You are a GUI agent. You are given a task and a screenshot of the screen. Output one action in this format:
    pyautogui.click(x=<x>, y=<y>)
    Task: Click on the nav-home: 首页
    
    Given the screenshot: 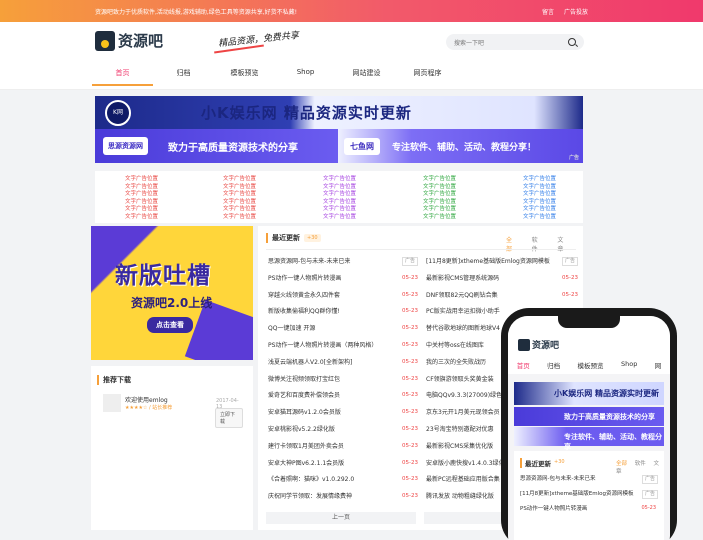 What is the action you would take?
    pyautogui.click(x=122, y=77)
    